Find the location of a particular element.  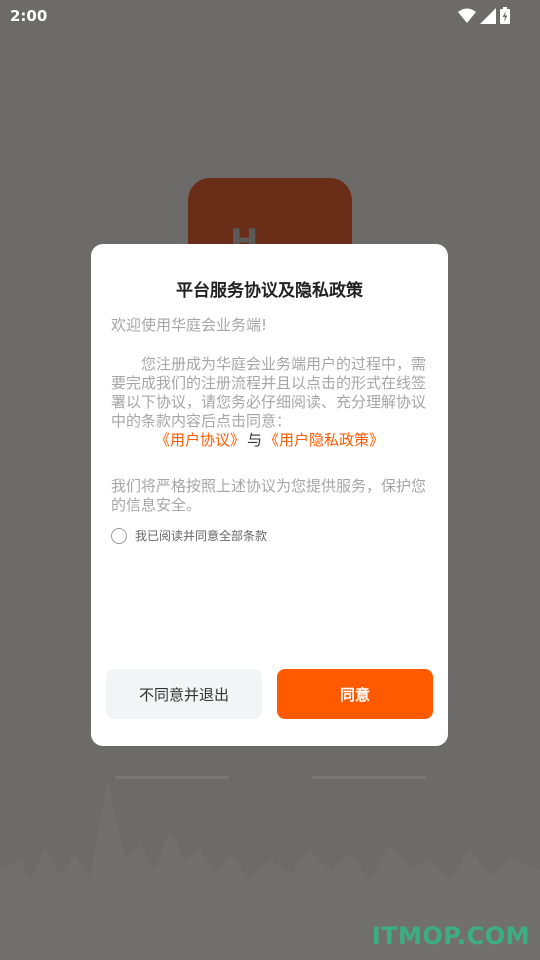

dialog-title: 平台服务协议及隐私政策 is located at coordinates (269, 291).